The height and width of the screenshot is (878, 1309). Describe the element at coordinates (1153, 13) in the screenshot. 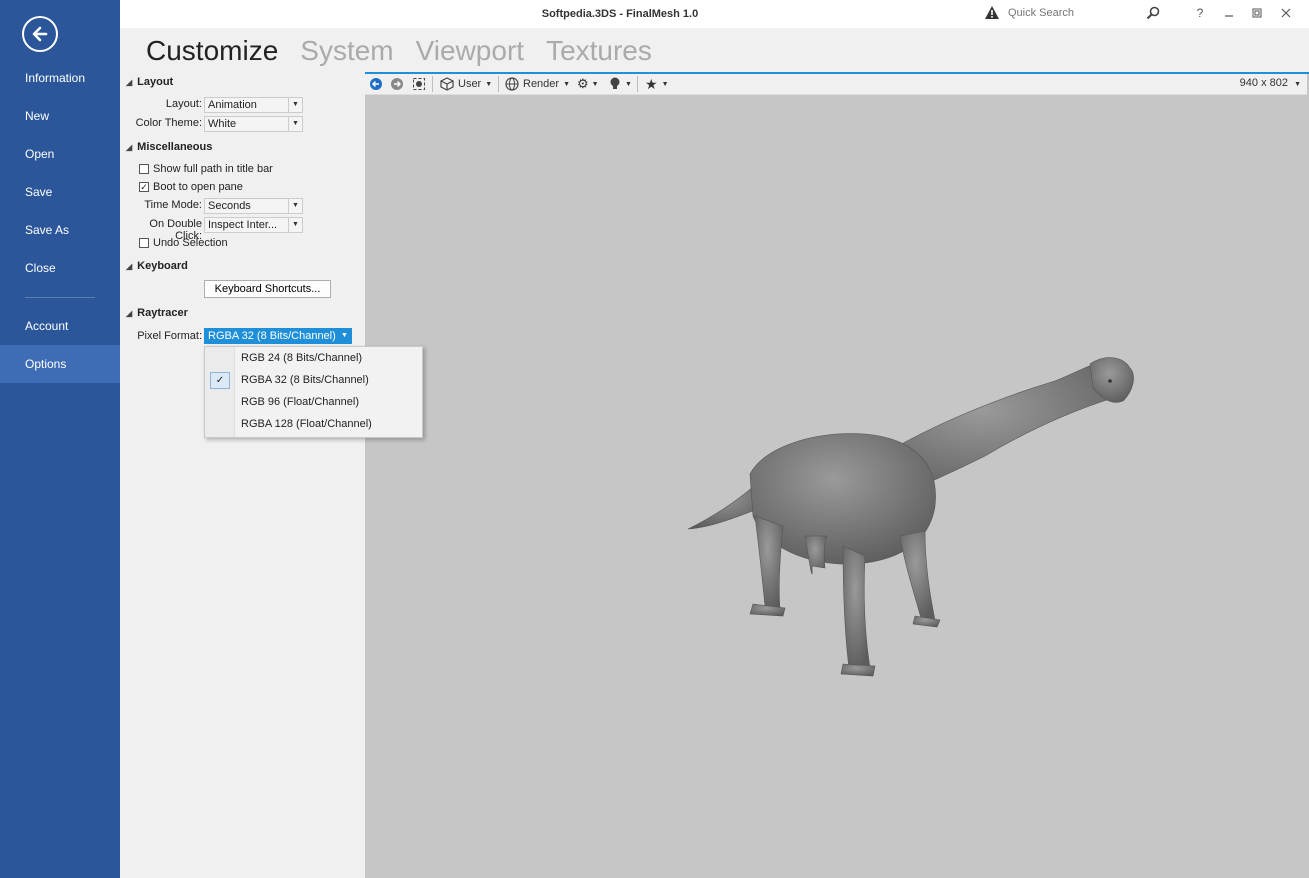

I see `search-icon` at that location.